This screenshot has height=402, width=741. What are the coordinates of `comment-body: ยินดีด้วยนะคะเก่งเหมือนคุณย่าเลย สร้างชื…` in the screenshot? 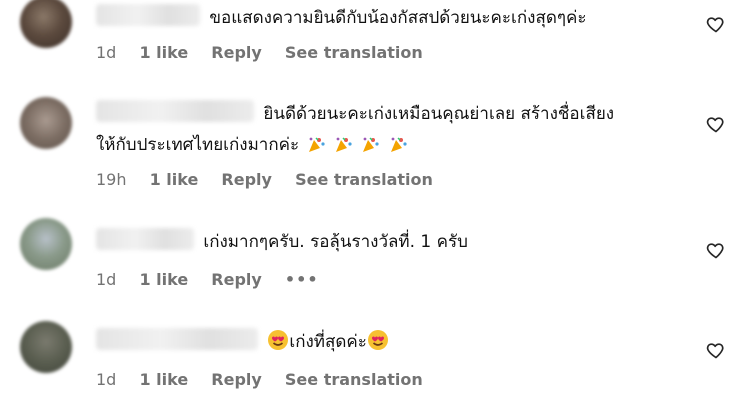 It's located at (378, 132).